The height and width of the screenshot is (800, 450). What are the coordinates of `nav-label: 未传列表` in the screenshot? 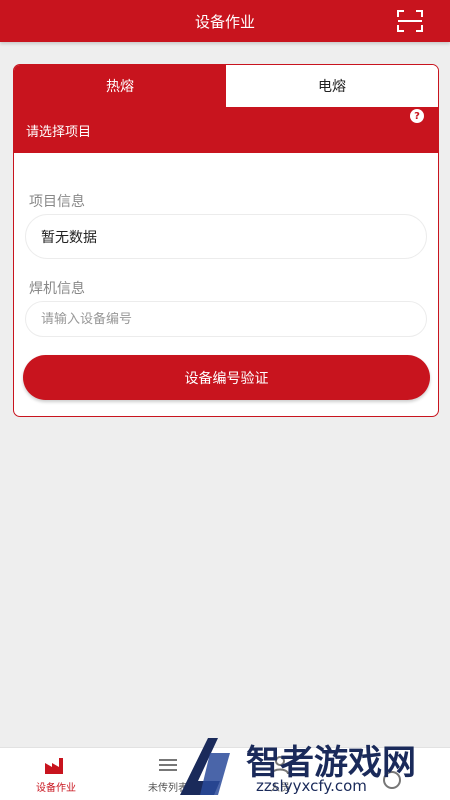 It's located at (168, 788).